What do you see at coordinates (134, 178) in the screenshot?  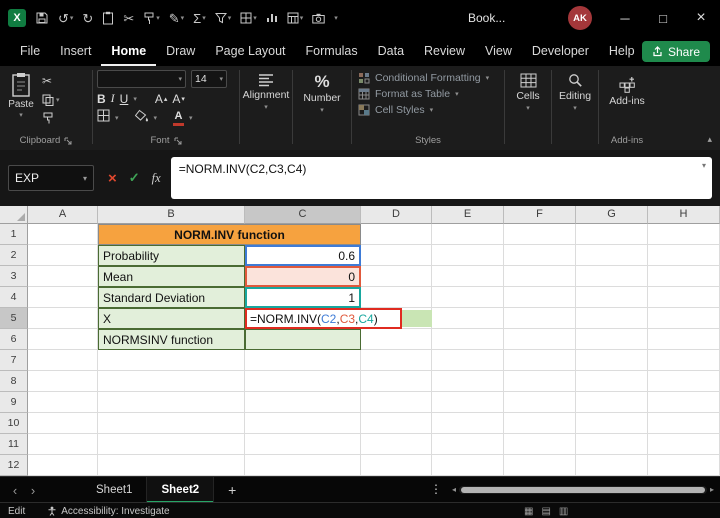 I see `enter-icon: ✓` at bounding box center [134, 178].